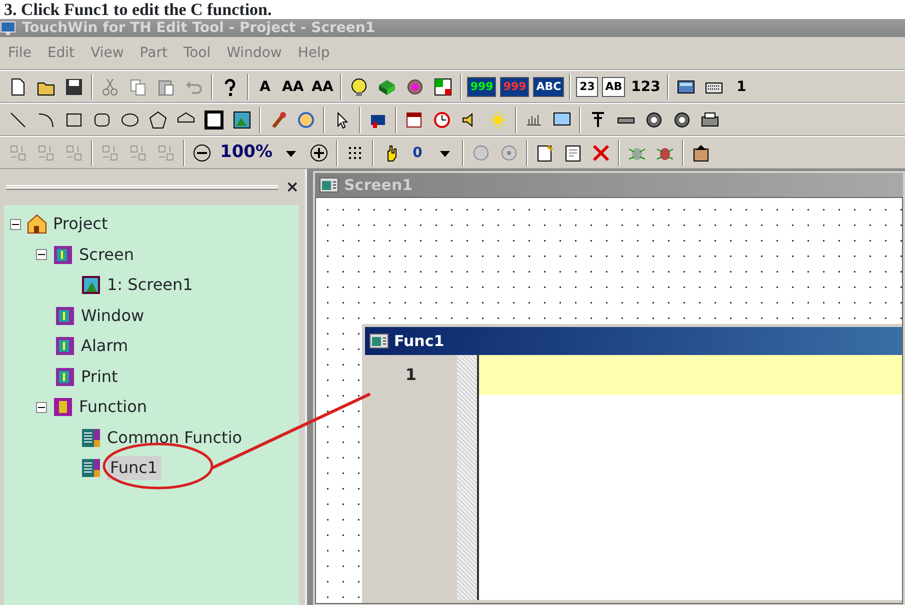  Describe the element at coordinates (202, 152) in the screenshot. I see `zoom-out-icon` at that location.